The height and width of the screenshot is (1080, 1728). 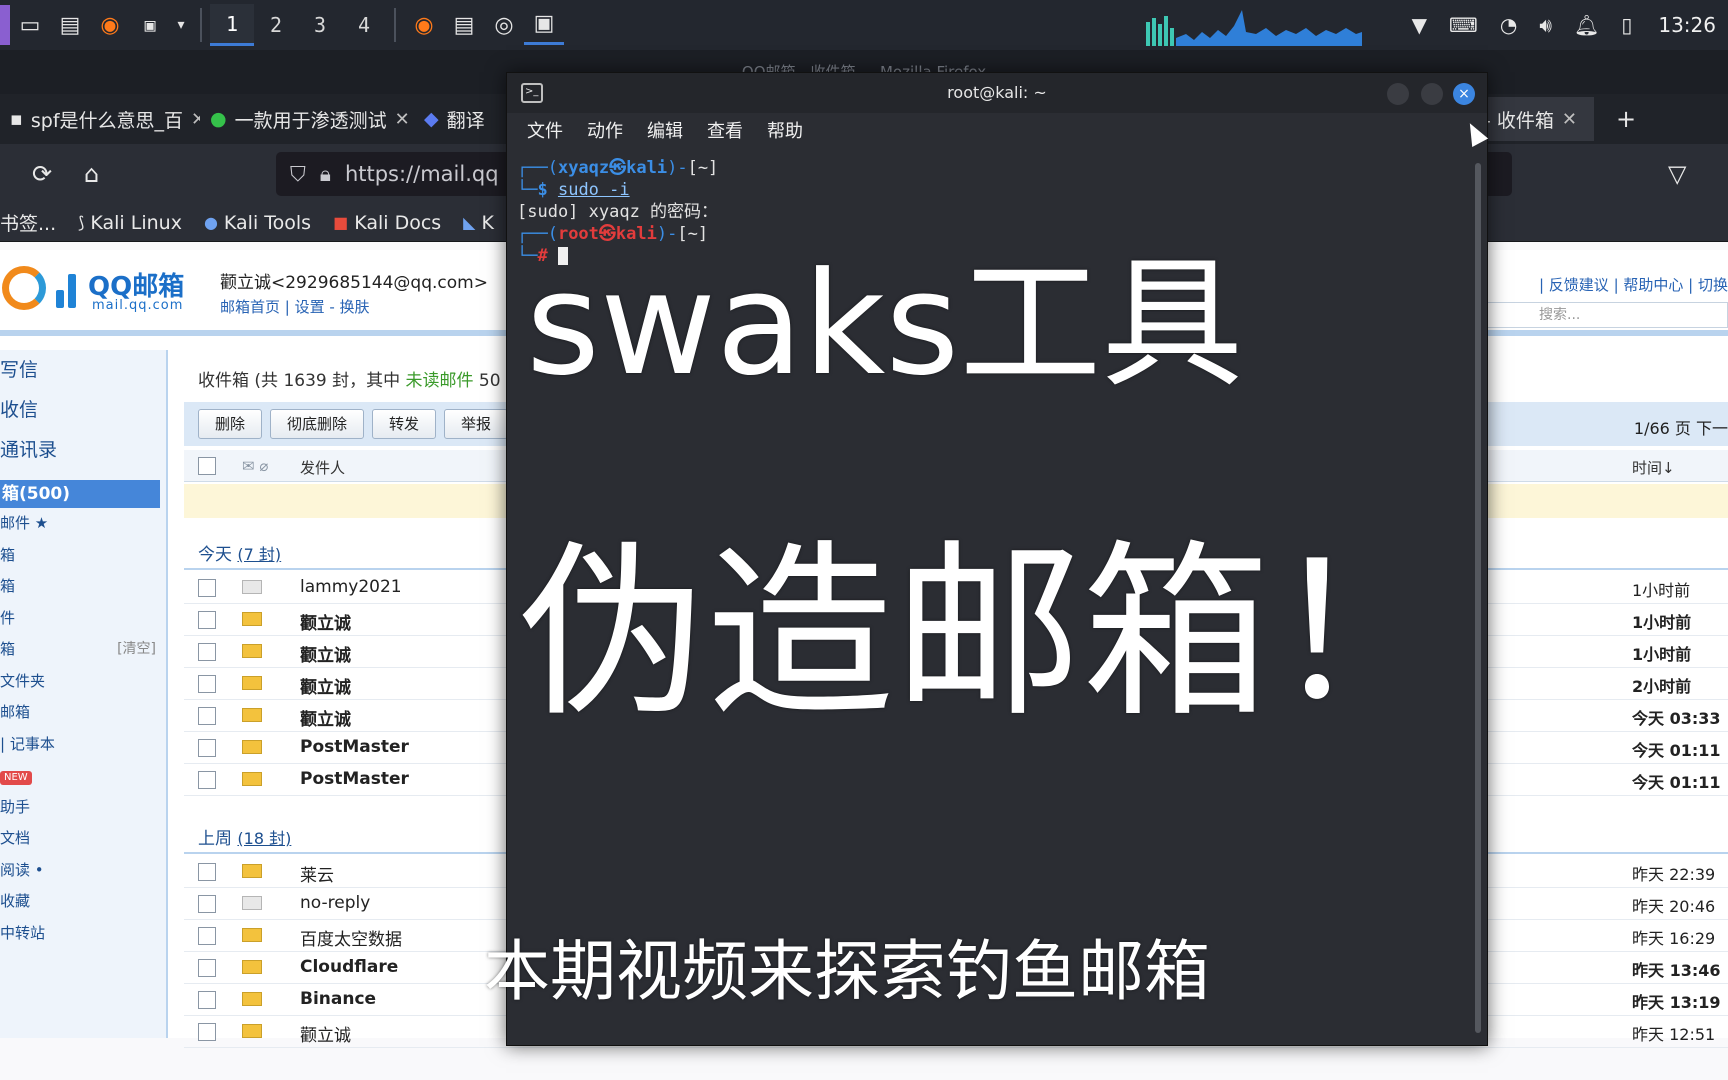 What do you see at coordinates (1545, 25) in the screenshot?
I see `volume-icon: 🔊︎` at bounding box center [1545, 25].